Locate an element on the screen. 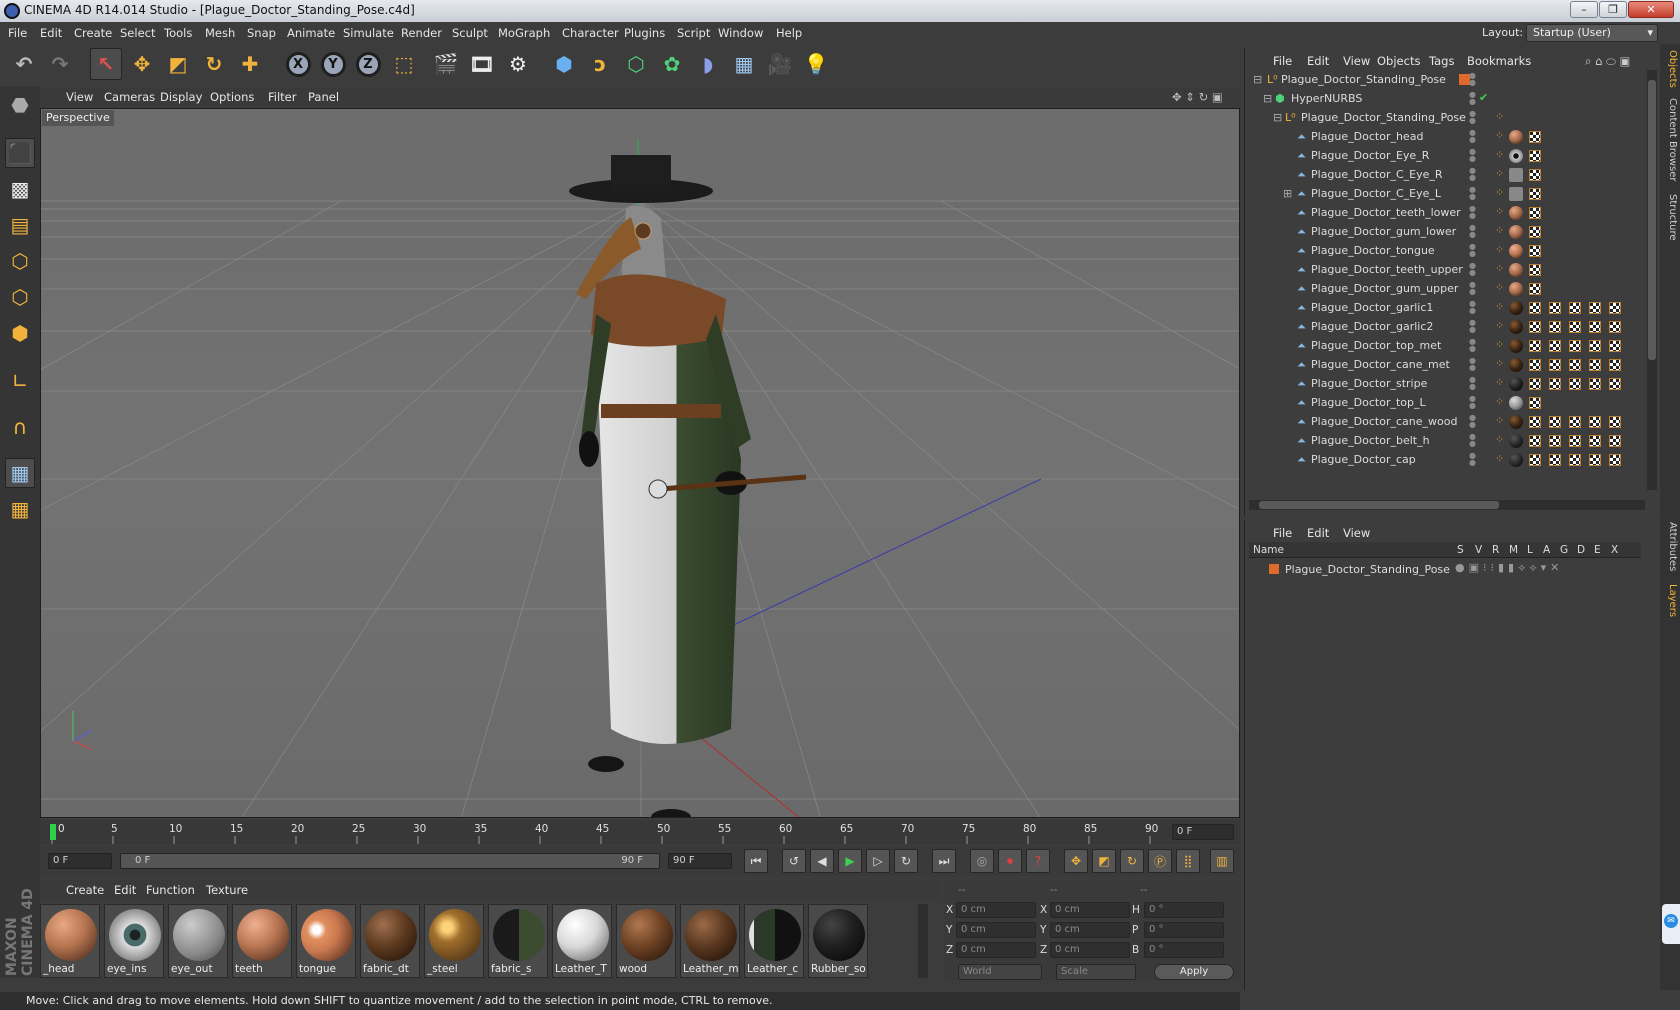 The width and height of the screenshot is (1680, 1010). object-row: ⏶ Plague_Doctor_gum_lower ● ● ⁘ is located at coordinates (1445, 232).